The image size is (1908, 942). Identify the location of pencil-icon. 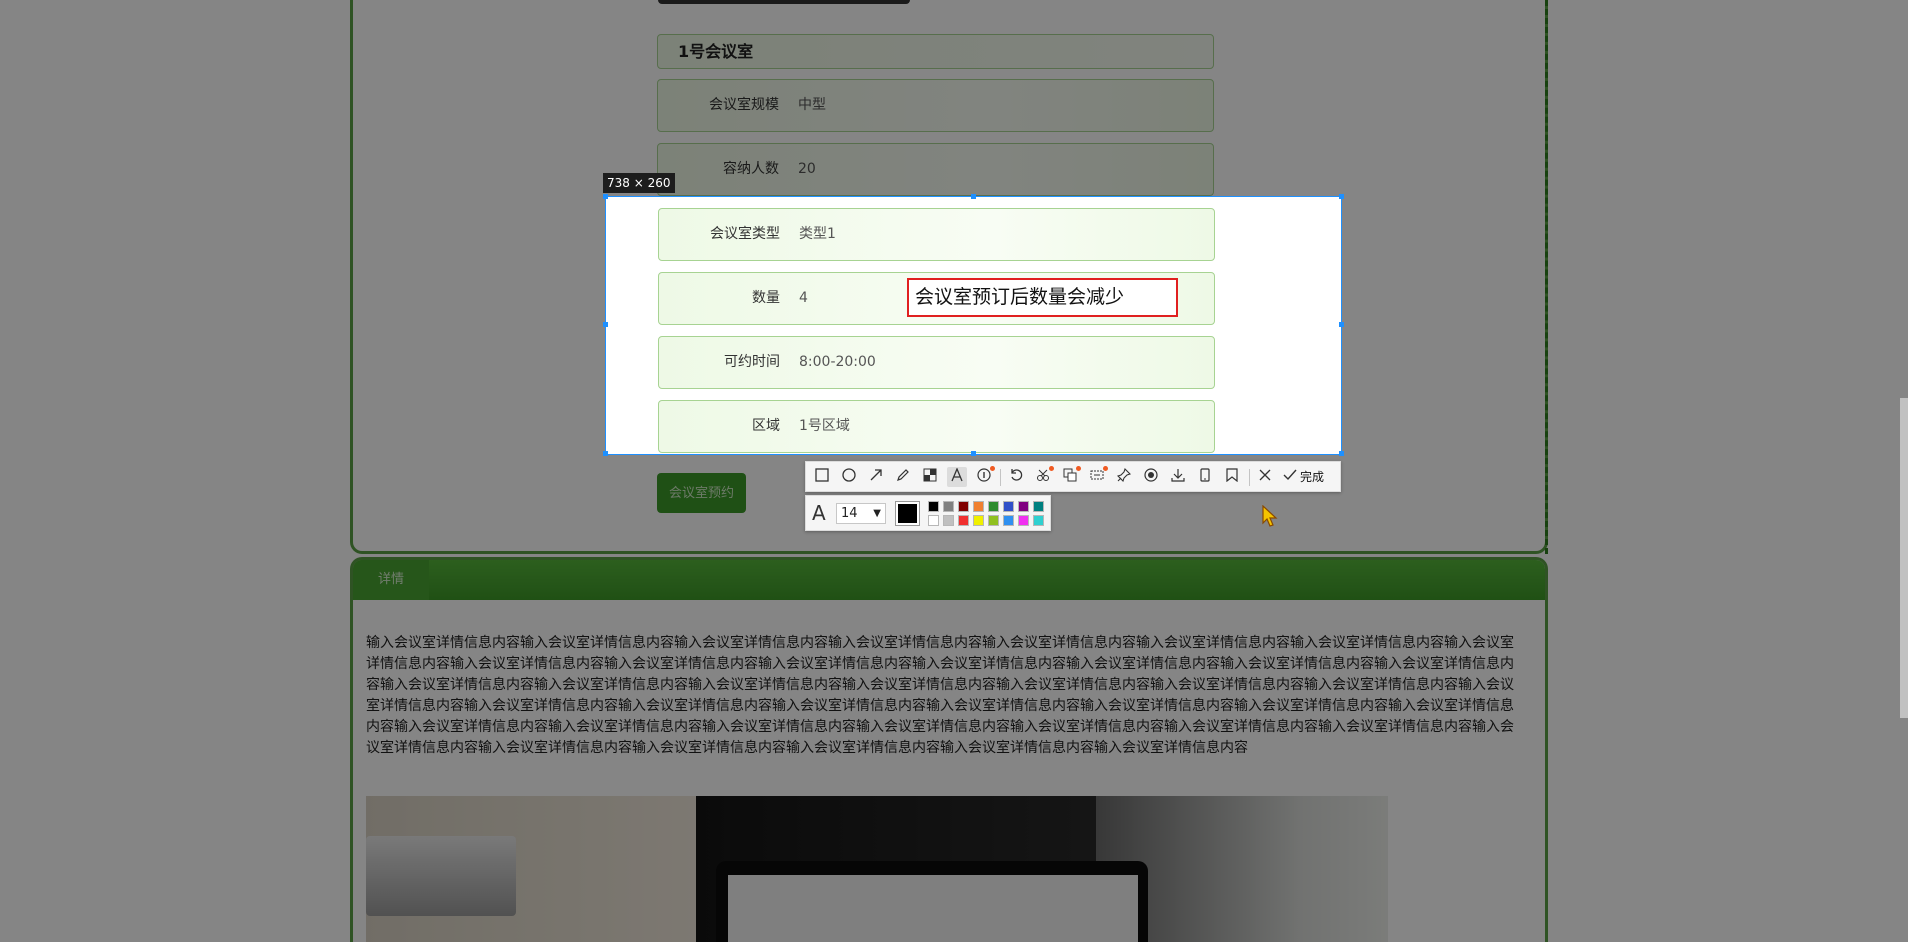
(903, 477).